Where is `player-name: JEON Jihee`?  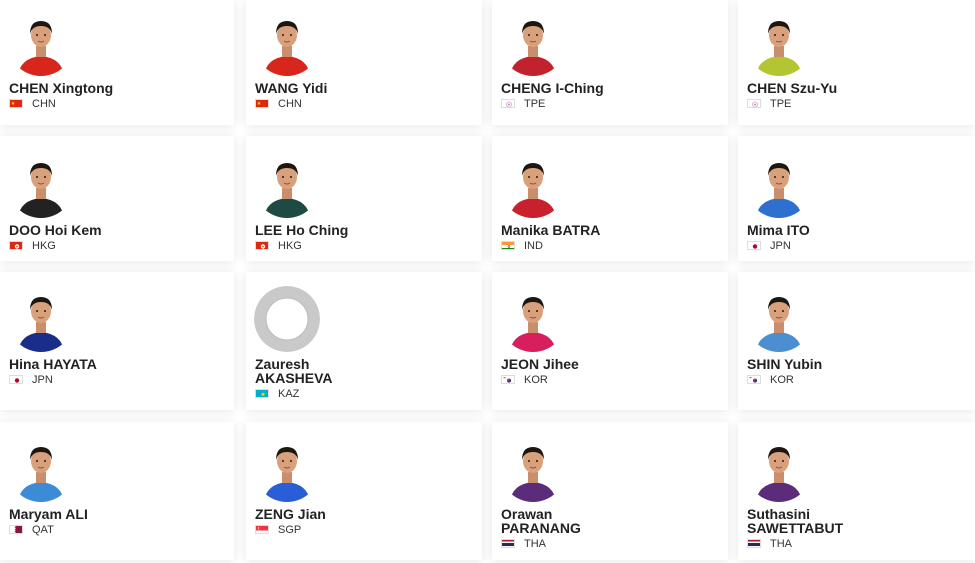 player-name: JEON Jihee is located at coordinates (611, 364).